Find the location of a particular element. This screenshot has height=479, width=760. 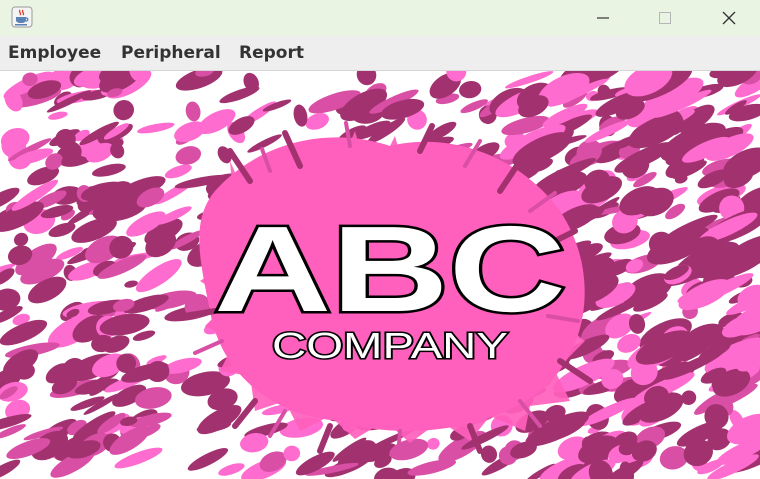

close-button is located at coordinates (729, 18).